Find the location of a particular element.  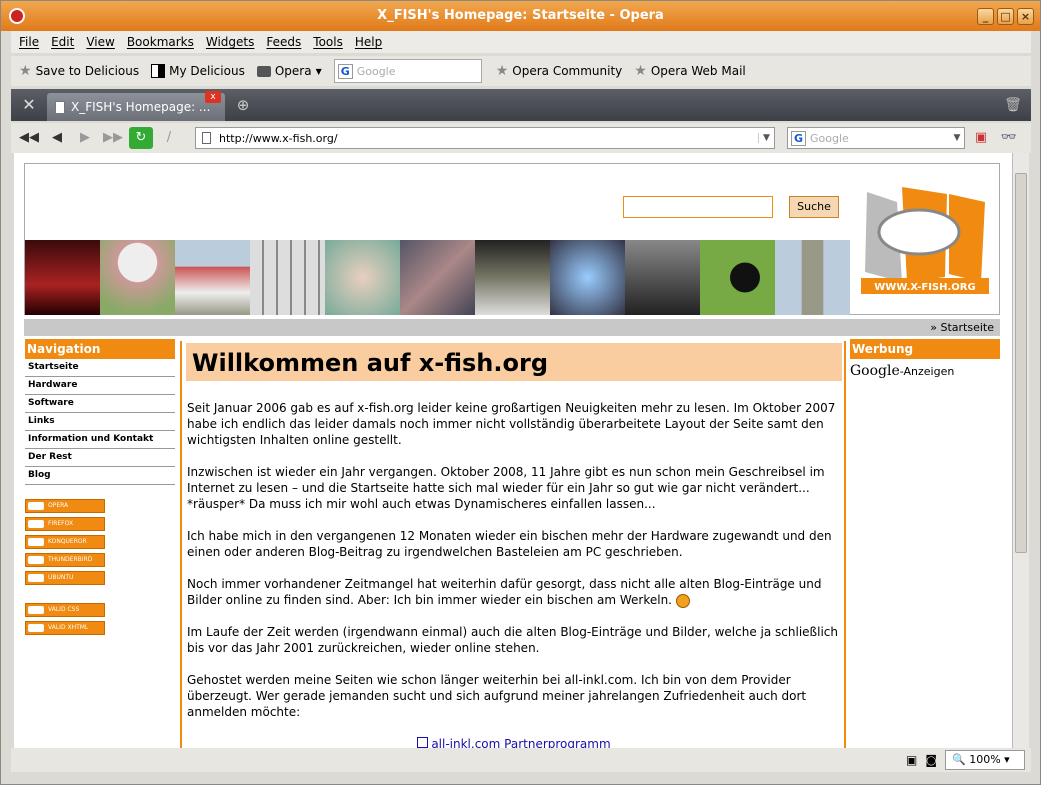

menu-tools: Tools is located at coordinates (328, 42).